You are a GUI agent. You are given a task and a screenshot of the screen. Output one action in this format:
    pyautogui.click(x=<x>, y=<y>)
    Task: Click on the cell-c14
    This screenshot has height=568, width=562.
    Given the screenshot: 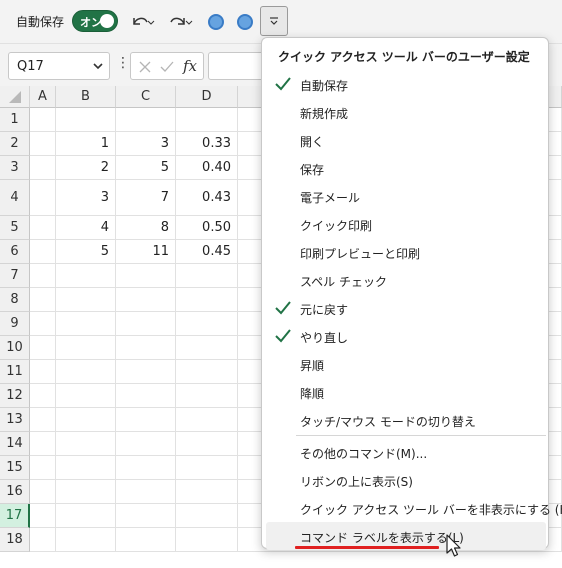 What is the action you would take?
    pyautogui.click(x=146, y=444)
    